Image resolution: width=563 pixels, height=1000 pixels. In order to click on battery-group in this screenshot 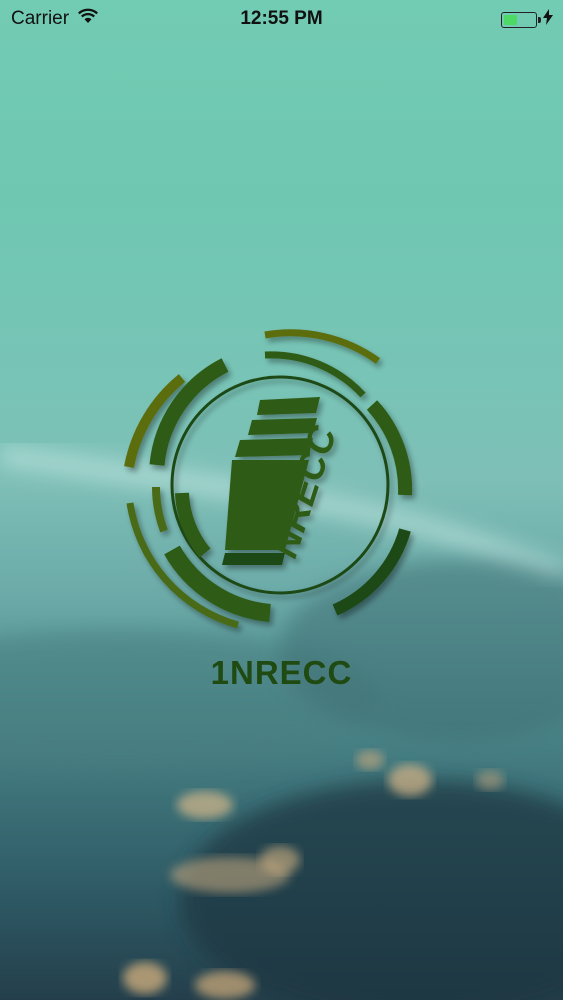, I will do `click(527, 20)`.